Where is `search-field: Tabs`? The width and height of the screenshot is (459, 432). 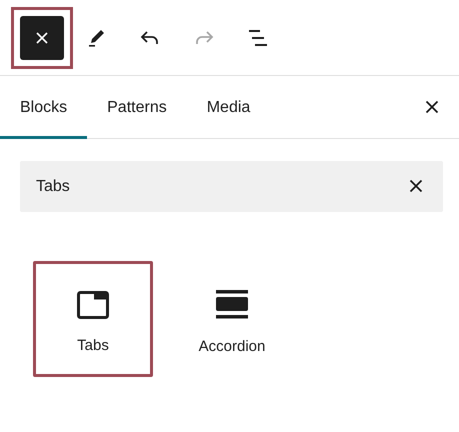 search-field: Tabs is located at coordinates (231, 186).